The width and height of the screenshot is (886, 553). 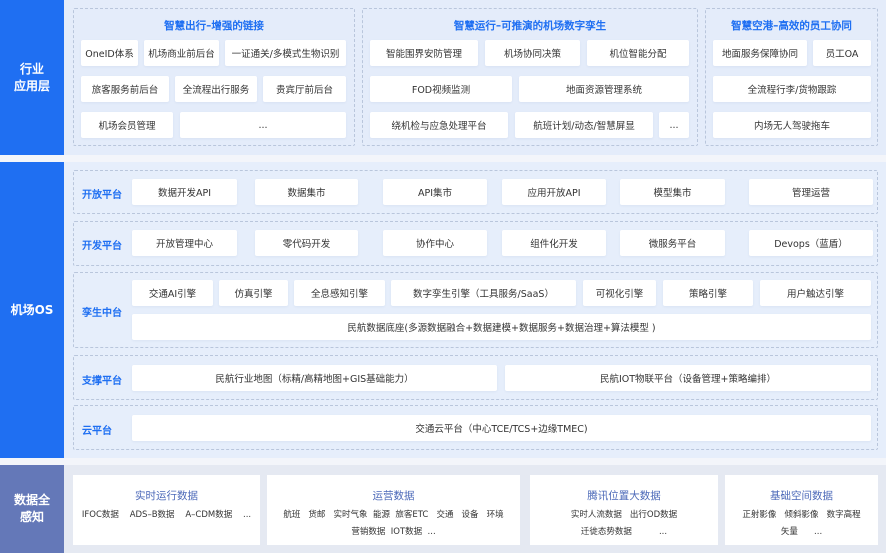 I want to click on layer-label-os: 机场OS, so click(x=32, y=310).